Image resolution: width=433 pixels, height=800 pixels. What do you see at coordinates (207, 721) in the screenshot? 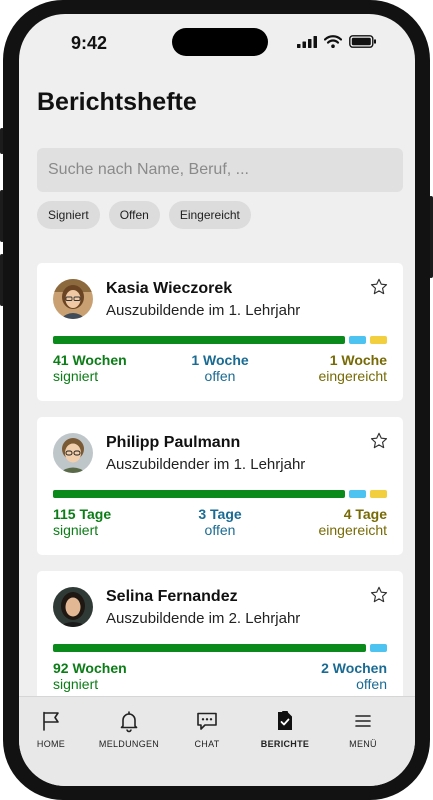
I see `chat-bubble-icon` at bounding box center [207, 721].